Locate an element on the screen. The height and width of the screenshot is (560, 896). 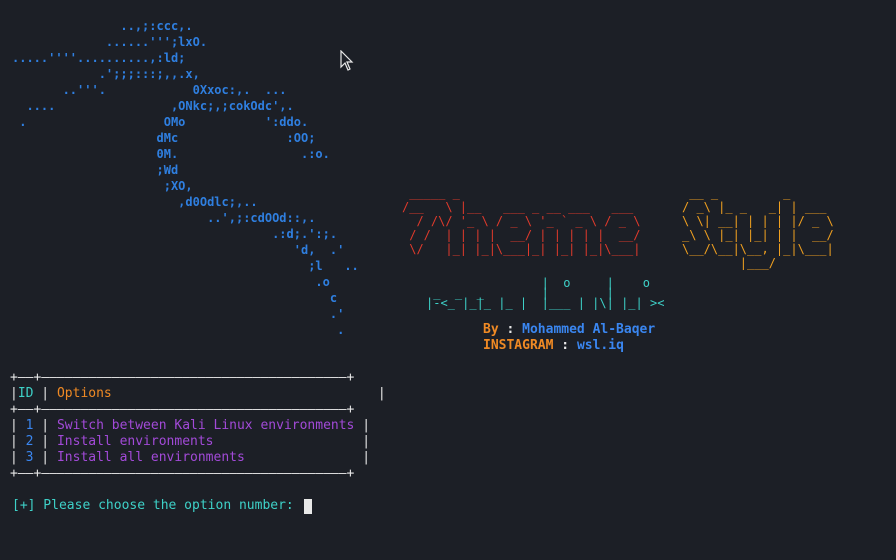
table-header-row: |ID | Options | is located at coordinates (198, 393).